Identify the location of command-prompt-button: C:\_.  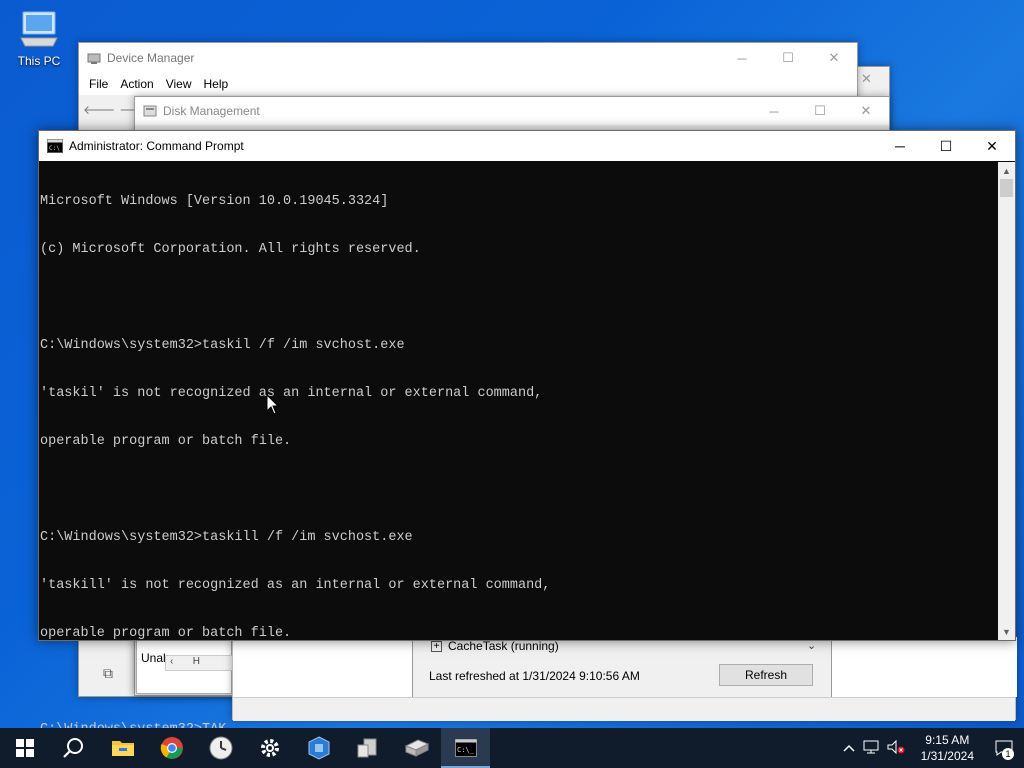
(465, 748).